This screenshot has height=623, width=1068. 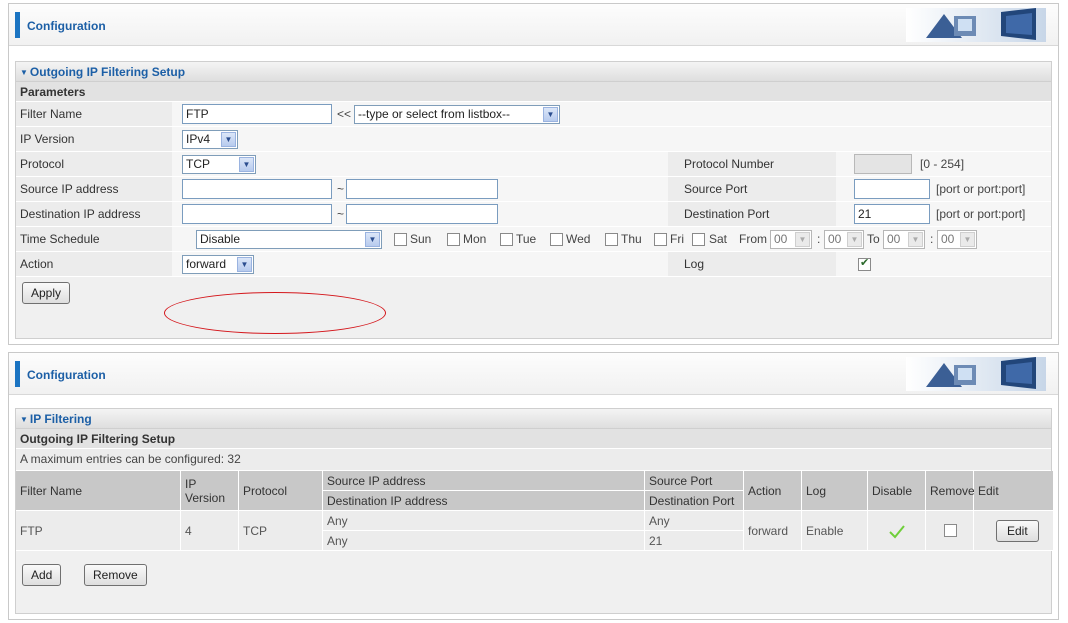 I want to click on day-checkbox-sun, so click(x=400, y=239).